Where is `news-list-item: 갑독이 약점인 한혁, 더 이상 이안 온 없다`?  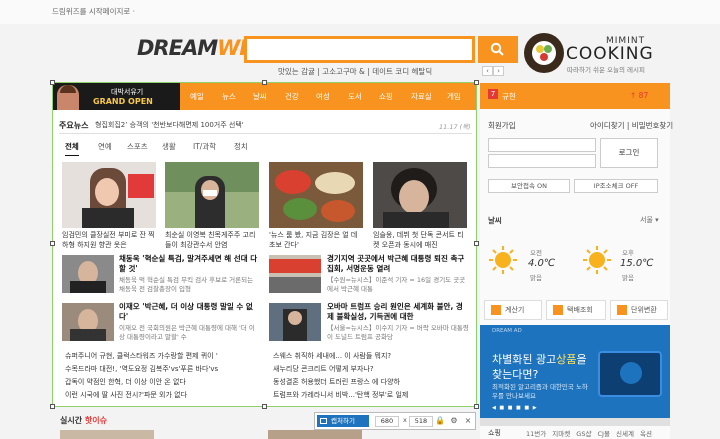
news-list-item: 갑독이 약점인 한혁, 더 이상 이안 온 없다 is located at coordinates (125, 382).